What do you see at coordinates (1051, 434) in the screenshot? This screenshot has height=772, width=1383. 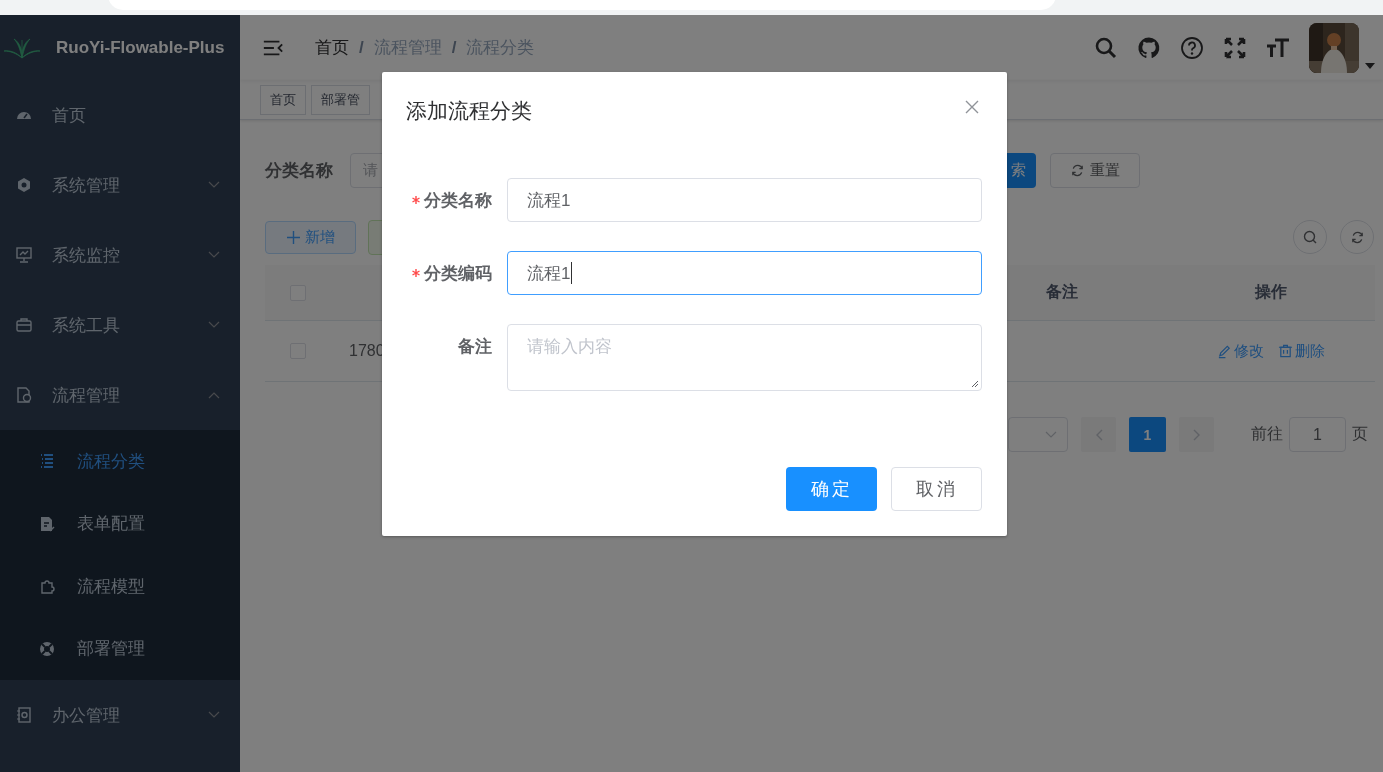 I see `chevron-down-icon` at bounding box center [1051, 434].